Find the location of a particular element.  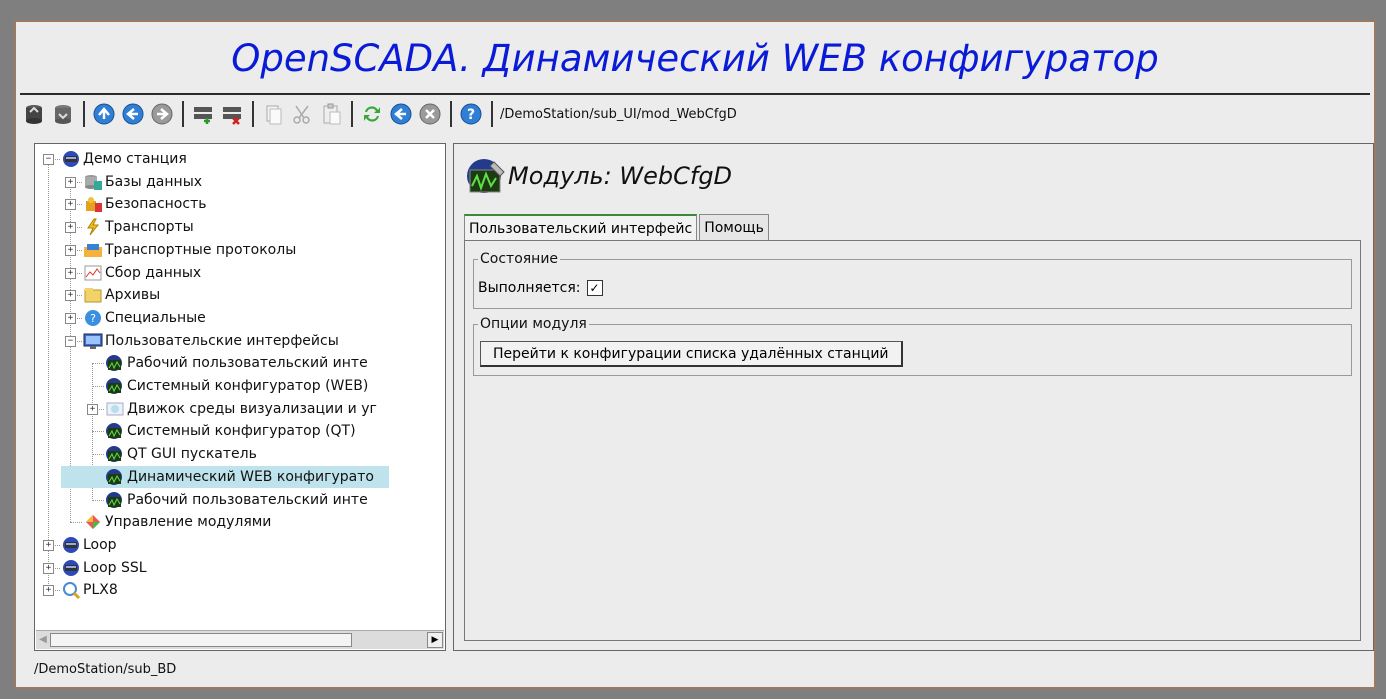

running-row: Выполняется: ✓ is located at coordinates (540, 288).